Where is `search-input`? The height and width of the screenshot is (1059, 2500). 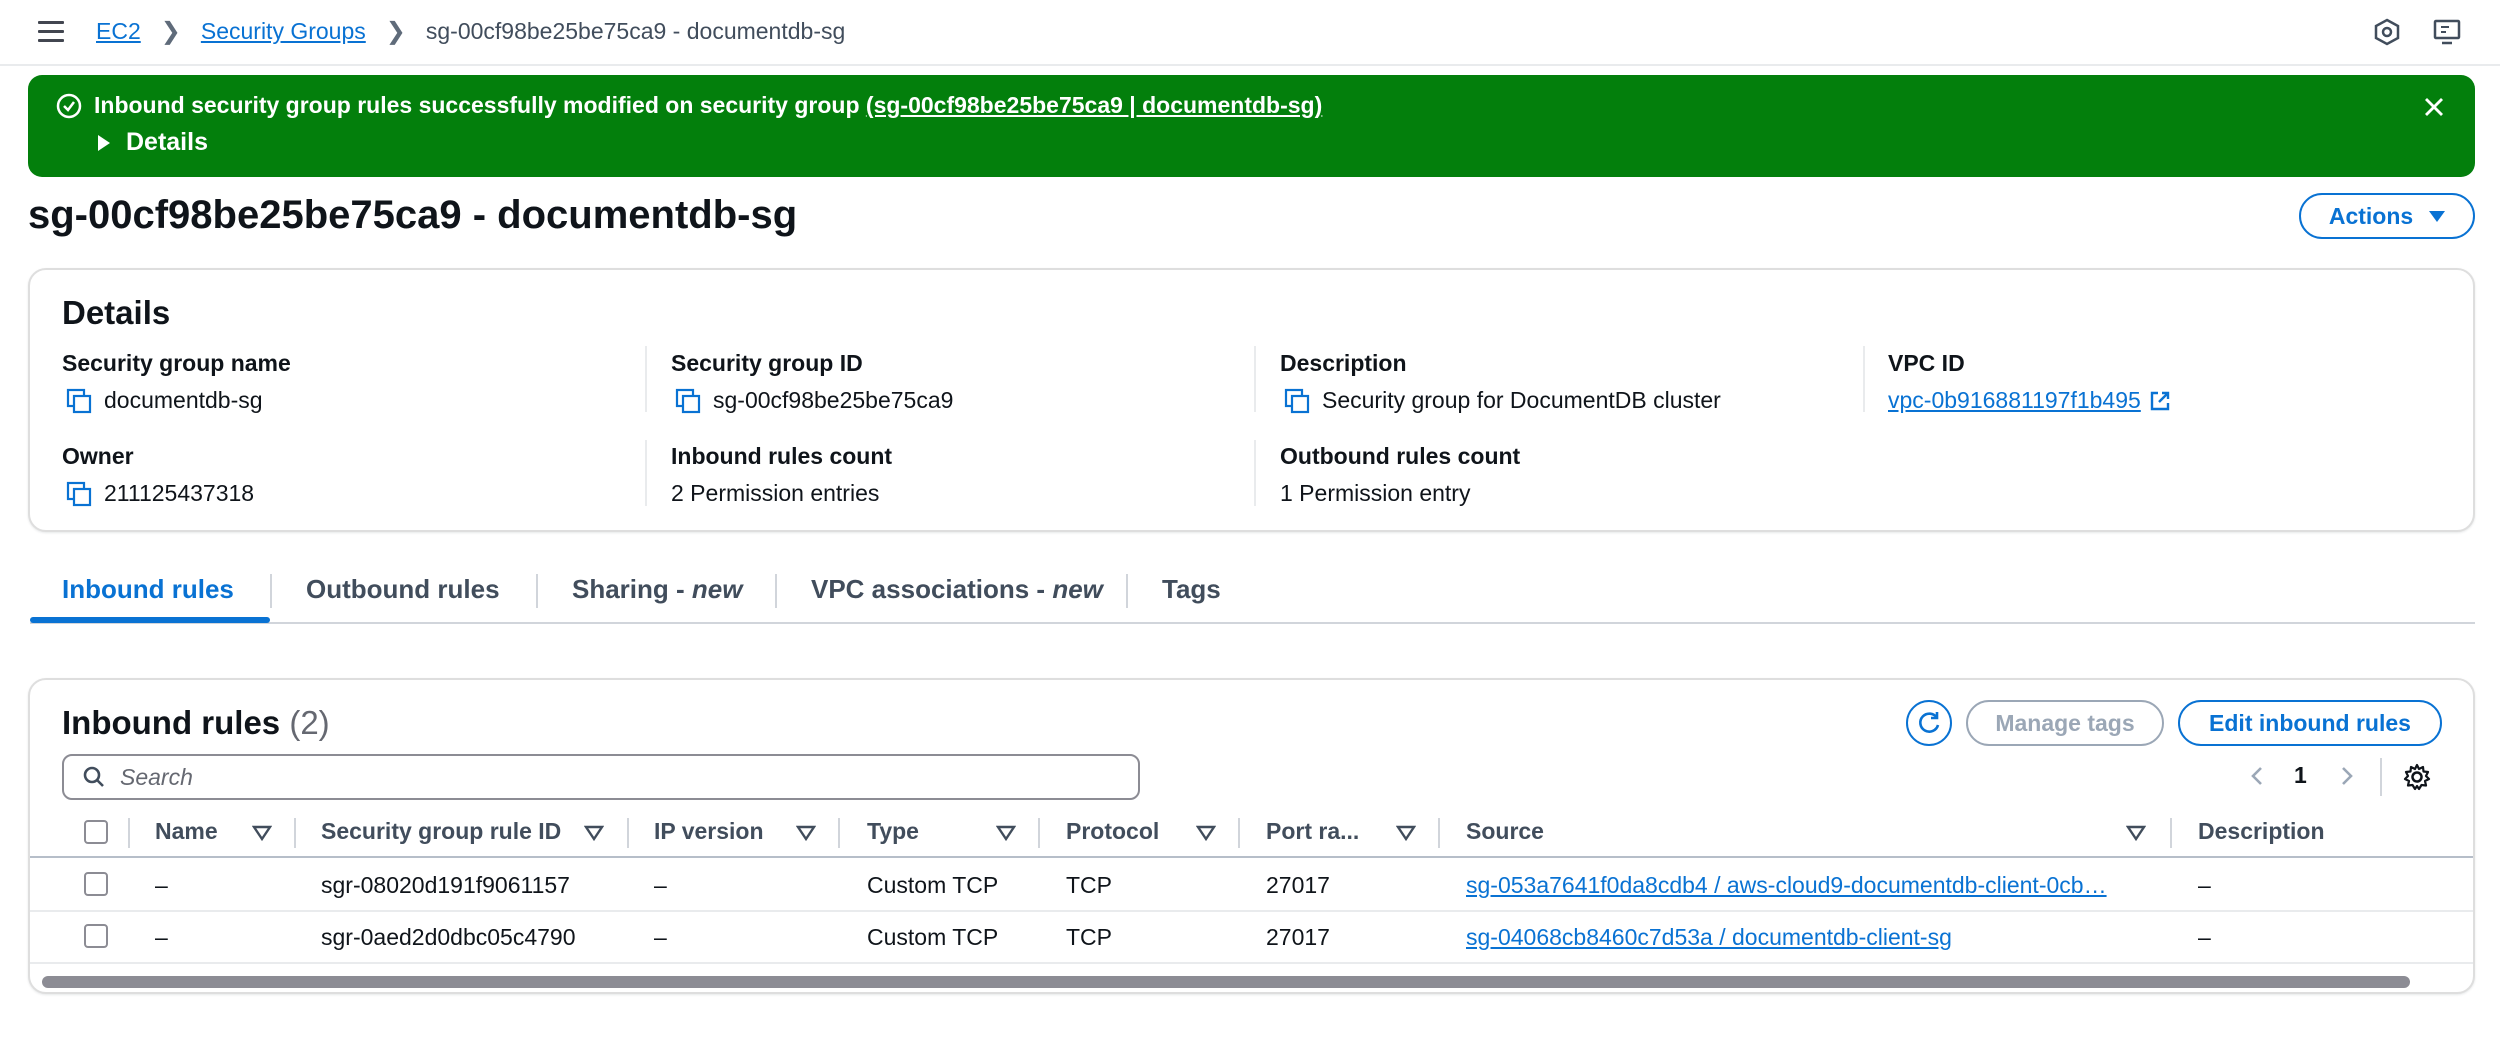 search-input is located at coordinates (570, 777).